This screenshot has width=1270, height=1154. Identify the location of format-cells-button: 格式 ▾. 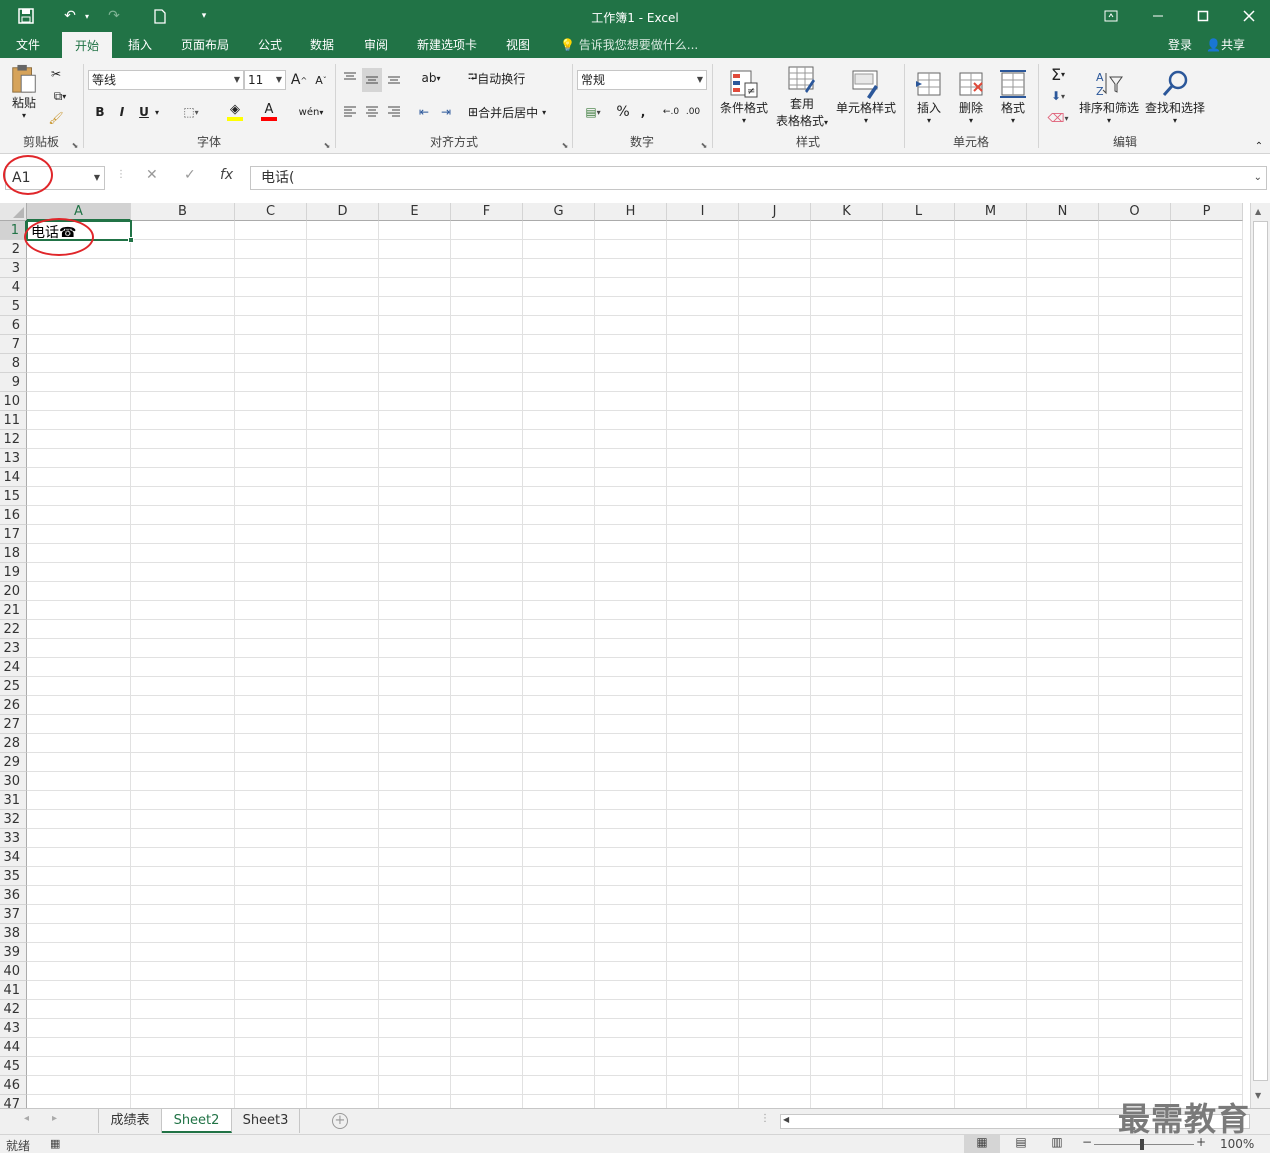
(1013, 97).